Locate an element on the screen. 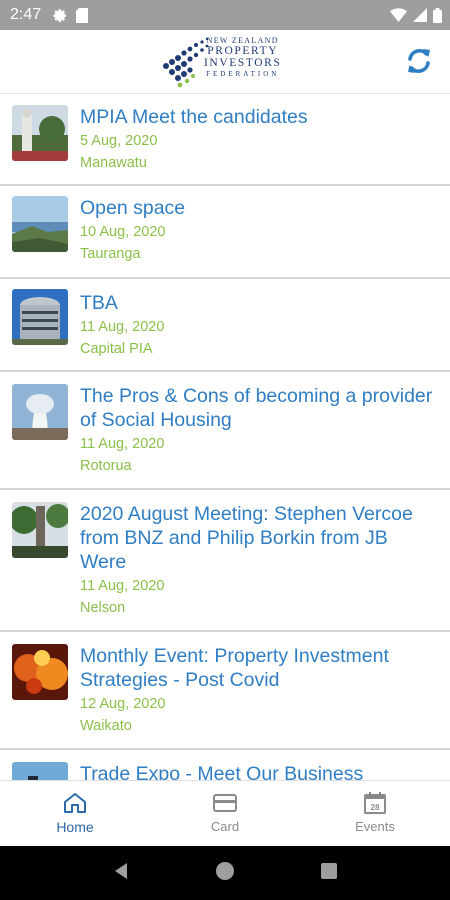 This screenshot has height=900, width=450. event-title: Open space is located at coordinates (133, 208).